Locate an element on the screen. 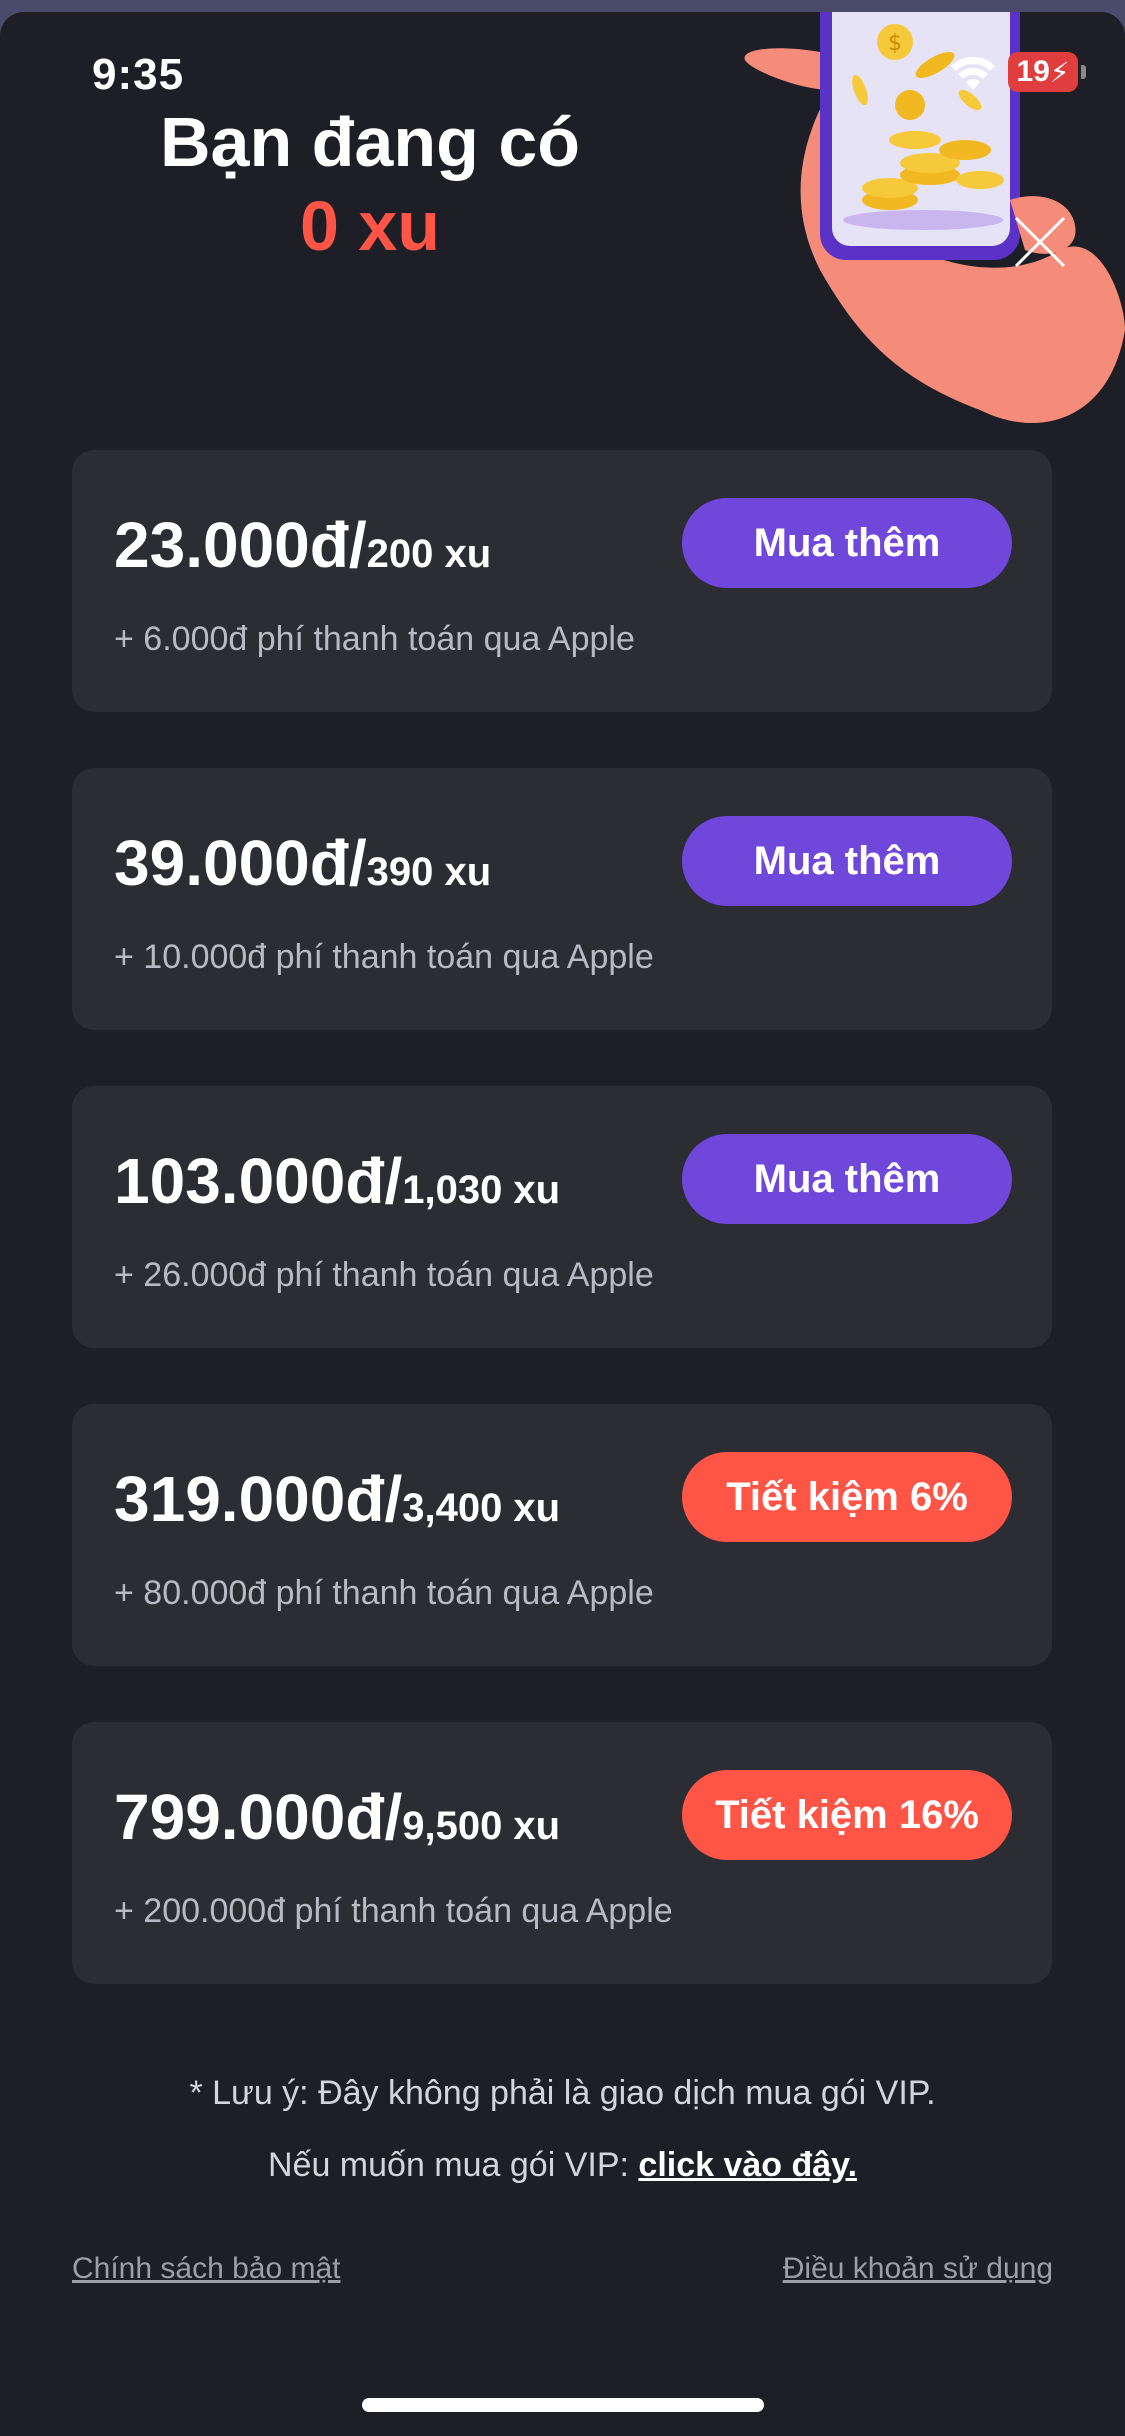 This screenshot has height=2436, width=1125. package-price: 103.000đ/1,030 xu is located at coordinates (337, 1184).